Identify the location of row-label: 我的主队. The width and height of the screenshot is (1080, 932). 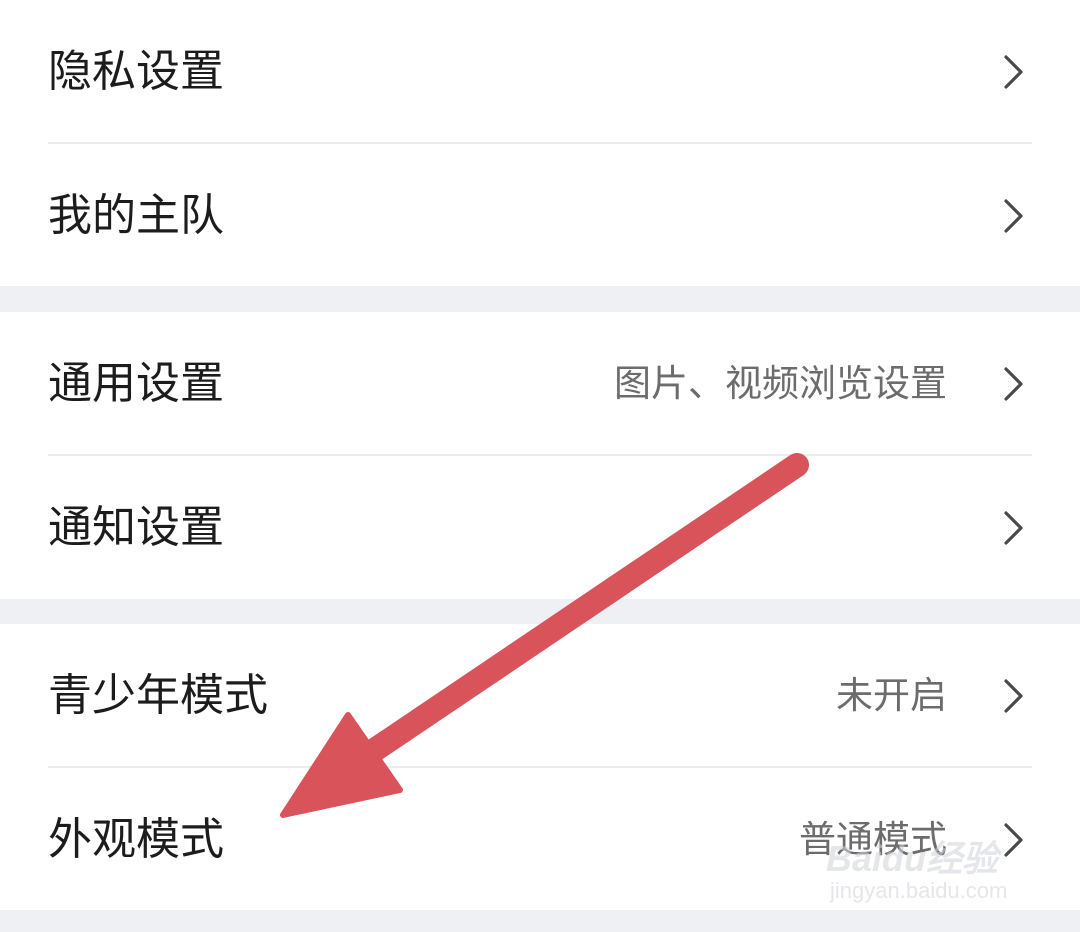
(136, 215).